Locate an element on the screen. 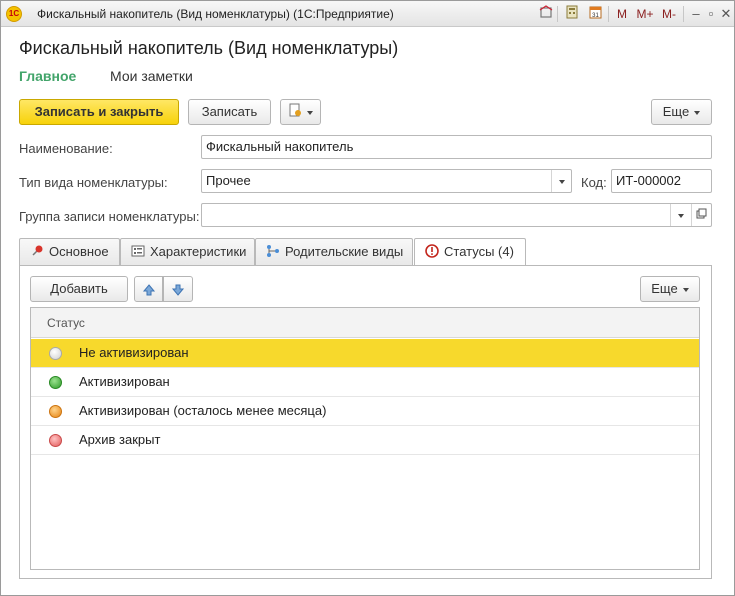  row-label: Активизирован is located at coordinates (124, 381).